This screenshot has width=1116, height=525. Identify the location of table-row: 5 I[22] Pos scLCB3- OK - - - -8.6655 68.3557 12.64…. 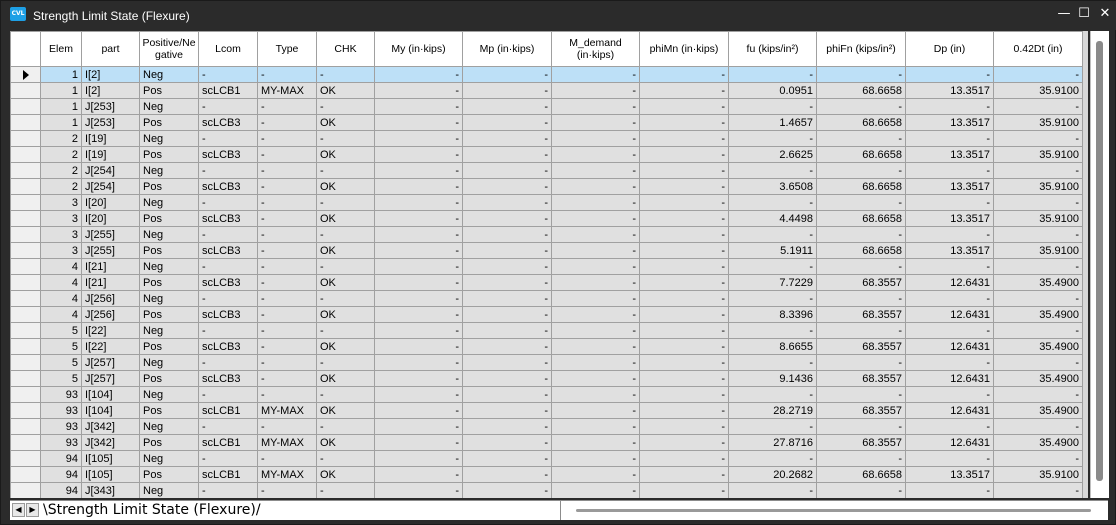
(546, 346).